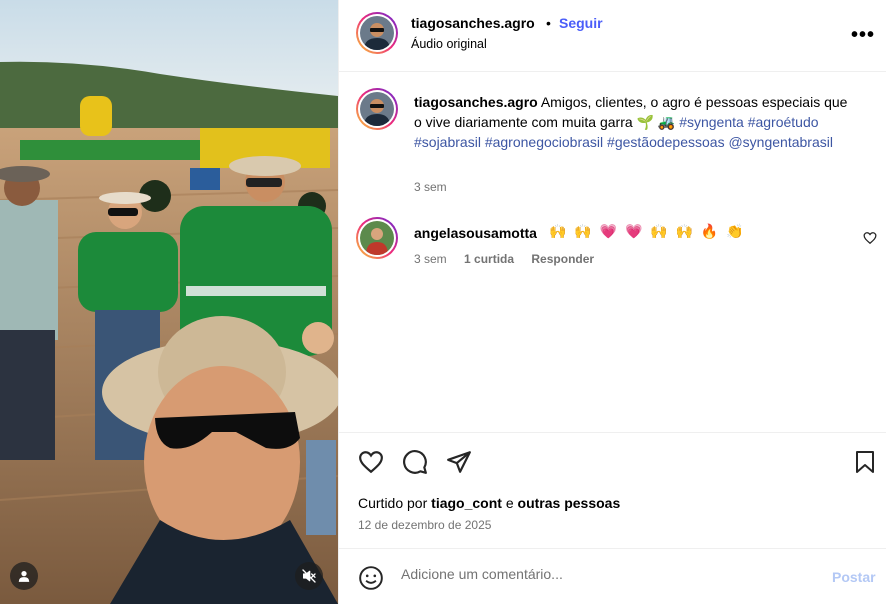 This screenshot has height=604, width=886. I want to click on commenter-username: angelasousamotta, so click(475, 233).